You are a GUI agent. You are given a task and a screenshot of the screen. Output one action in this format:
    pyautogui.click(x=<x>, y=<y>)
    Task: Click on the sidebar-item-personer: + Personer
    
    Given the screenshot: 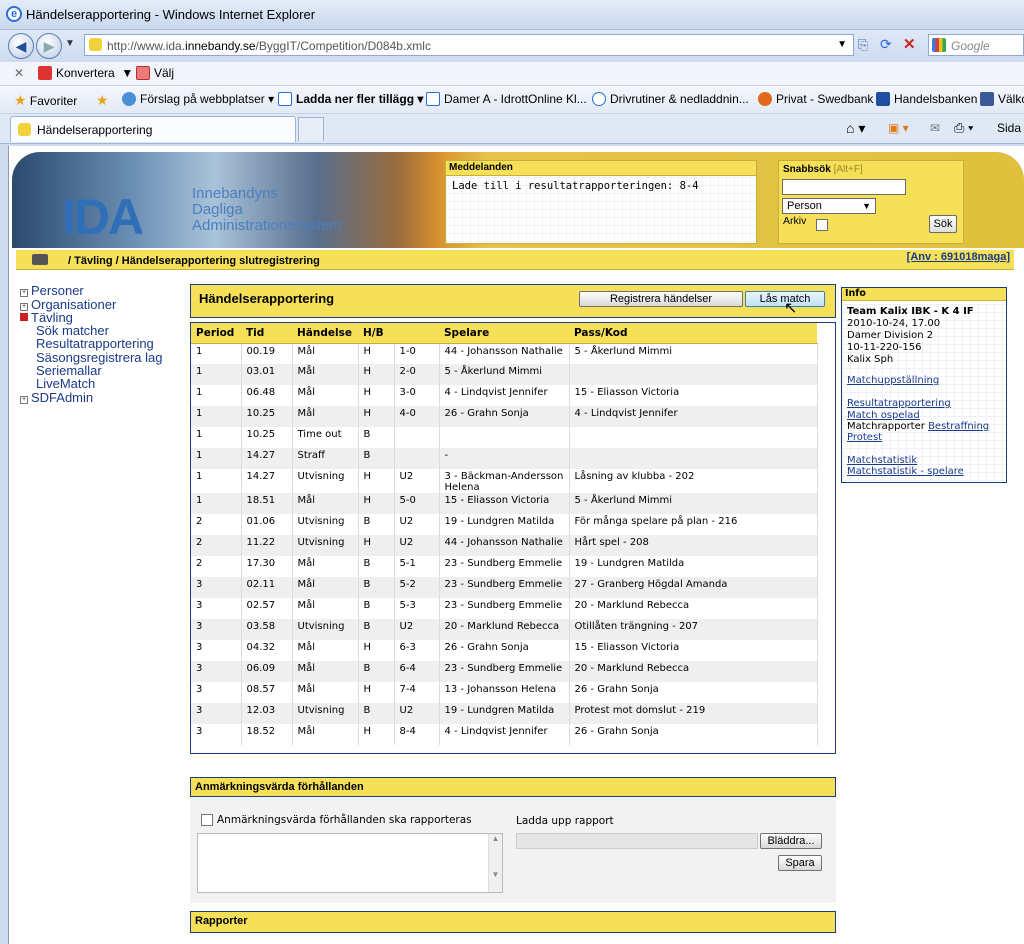 What is the action you would take?
    pyautogui.click(x=52, y=290)
    